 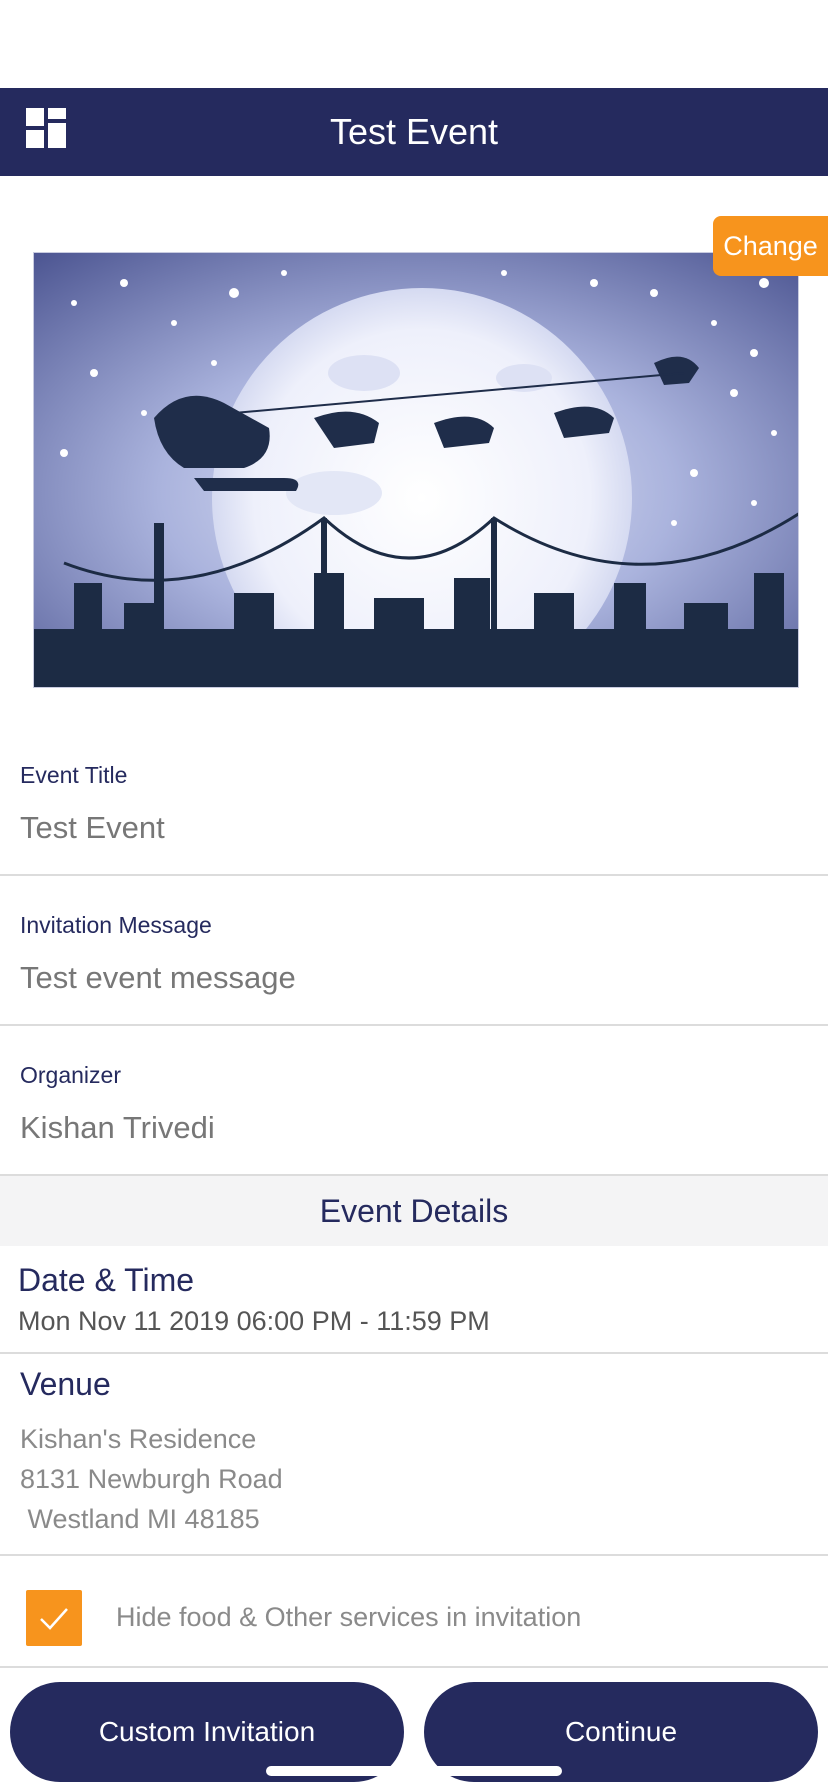 I want to click on invitation-message-field: Invitation Message Test event message, so click(x=414, y=951).